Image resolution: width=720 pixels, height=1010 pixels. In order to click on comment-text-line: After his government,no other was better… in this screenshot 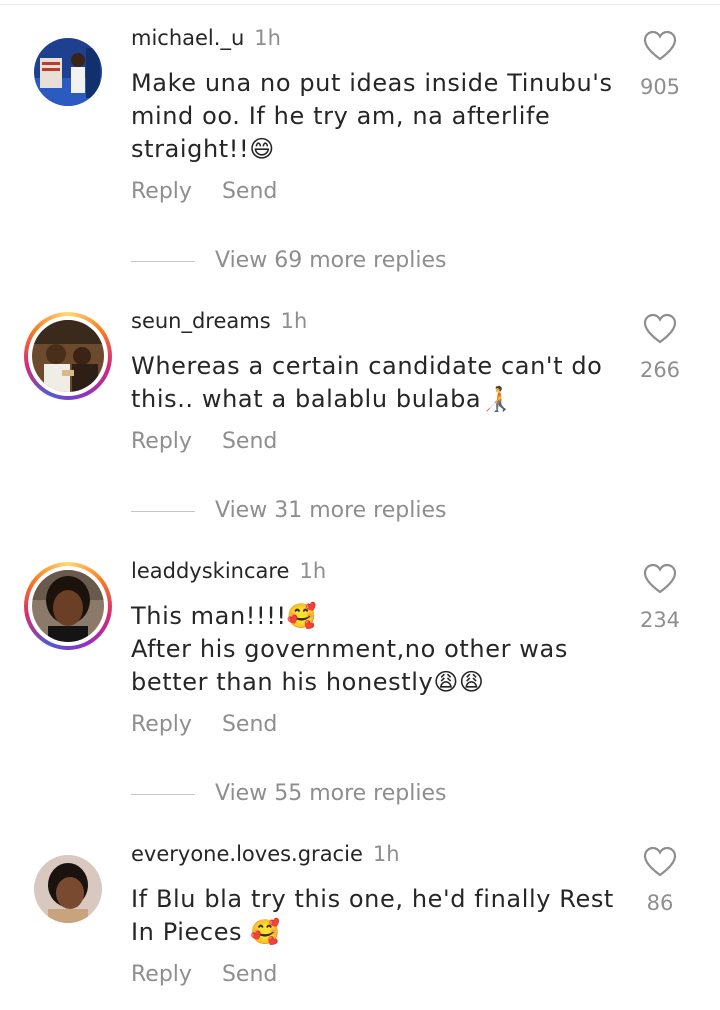, I will do `click(349, 665)`.